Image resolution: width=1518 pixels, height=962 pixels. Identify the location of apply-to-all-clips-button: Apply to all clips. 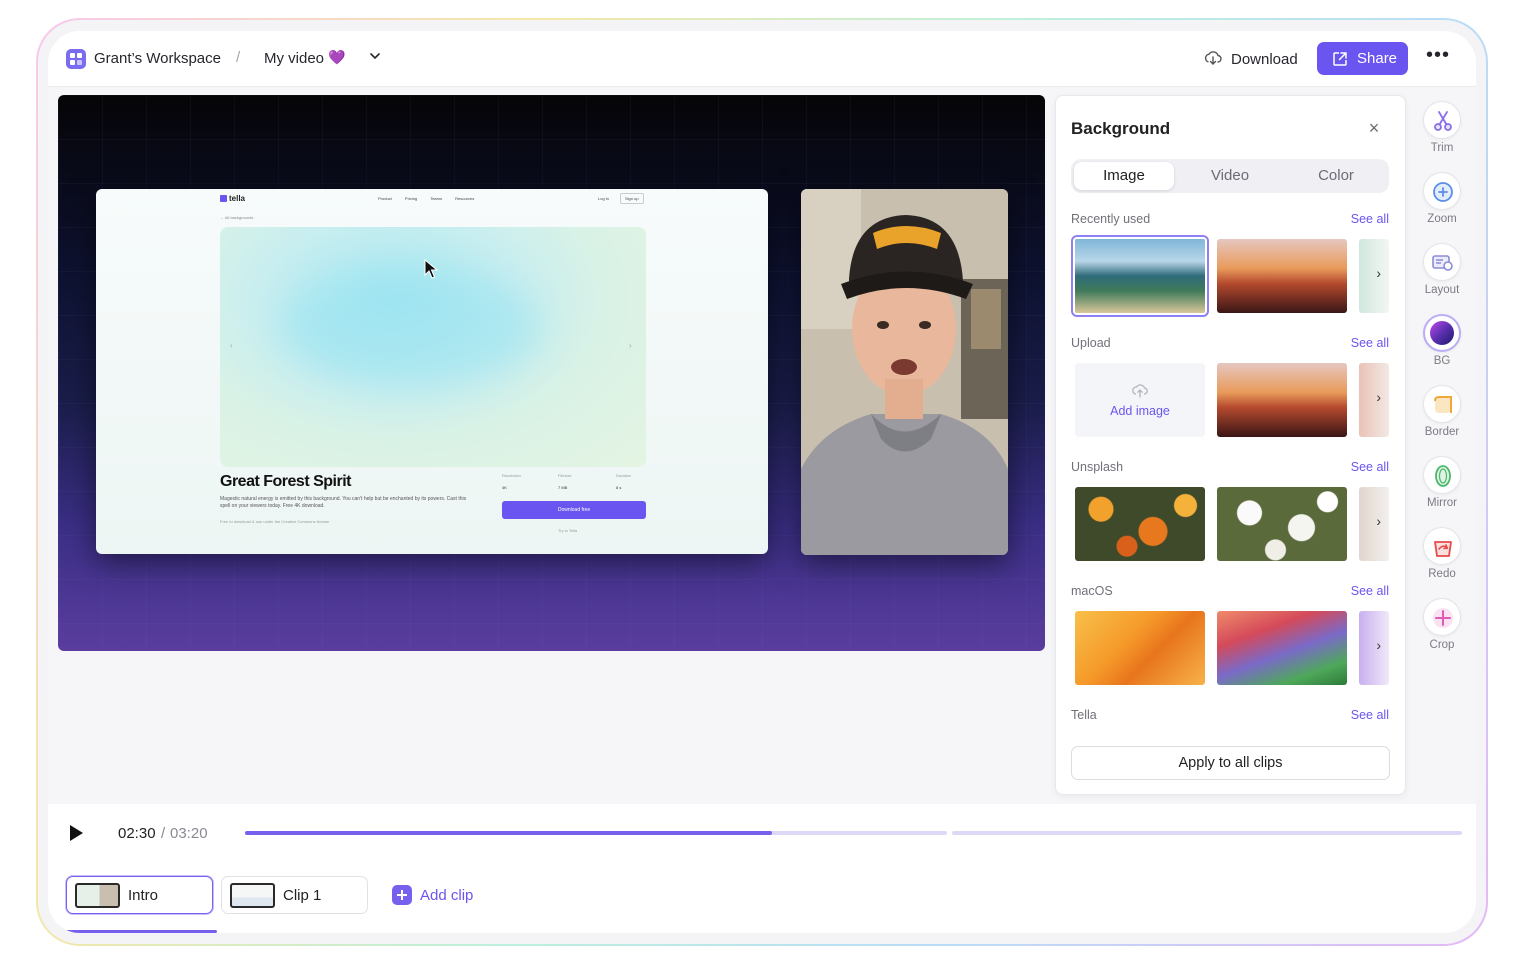
(1230, 763).